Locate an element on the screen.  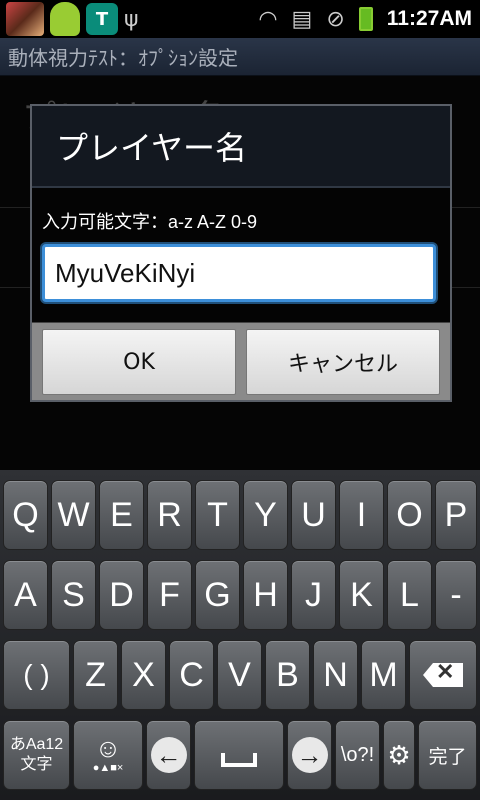
key-s: S is located at coordinates (73, 595).